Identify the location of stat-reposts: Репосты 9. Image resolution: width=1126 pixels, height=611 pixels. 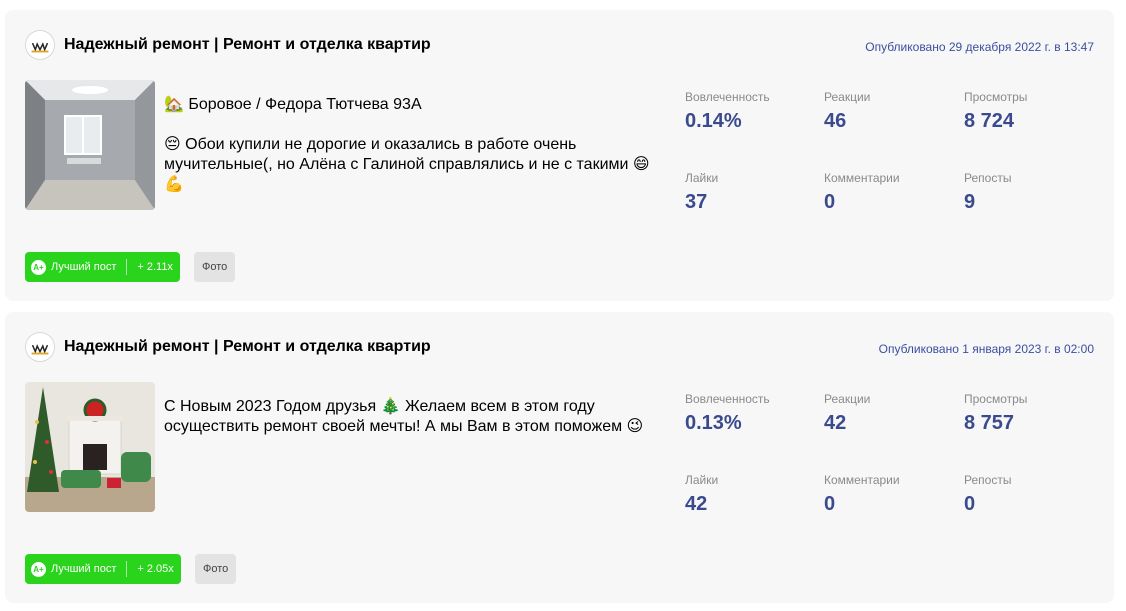
(987, 192).